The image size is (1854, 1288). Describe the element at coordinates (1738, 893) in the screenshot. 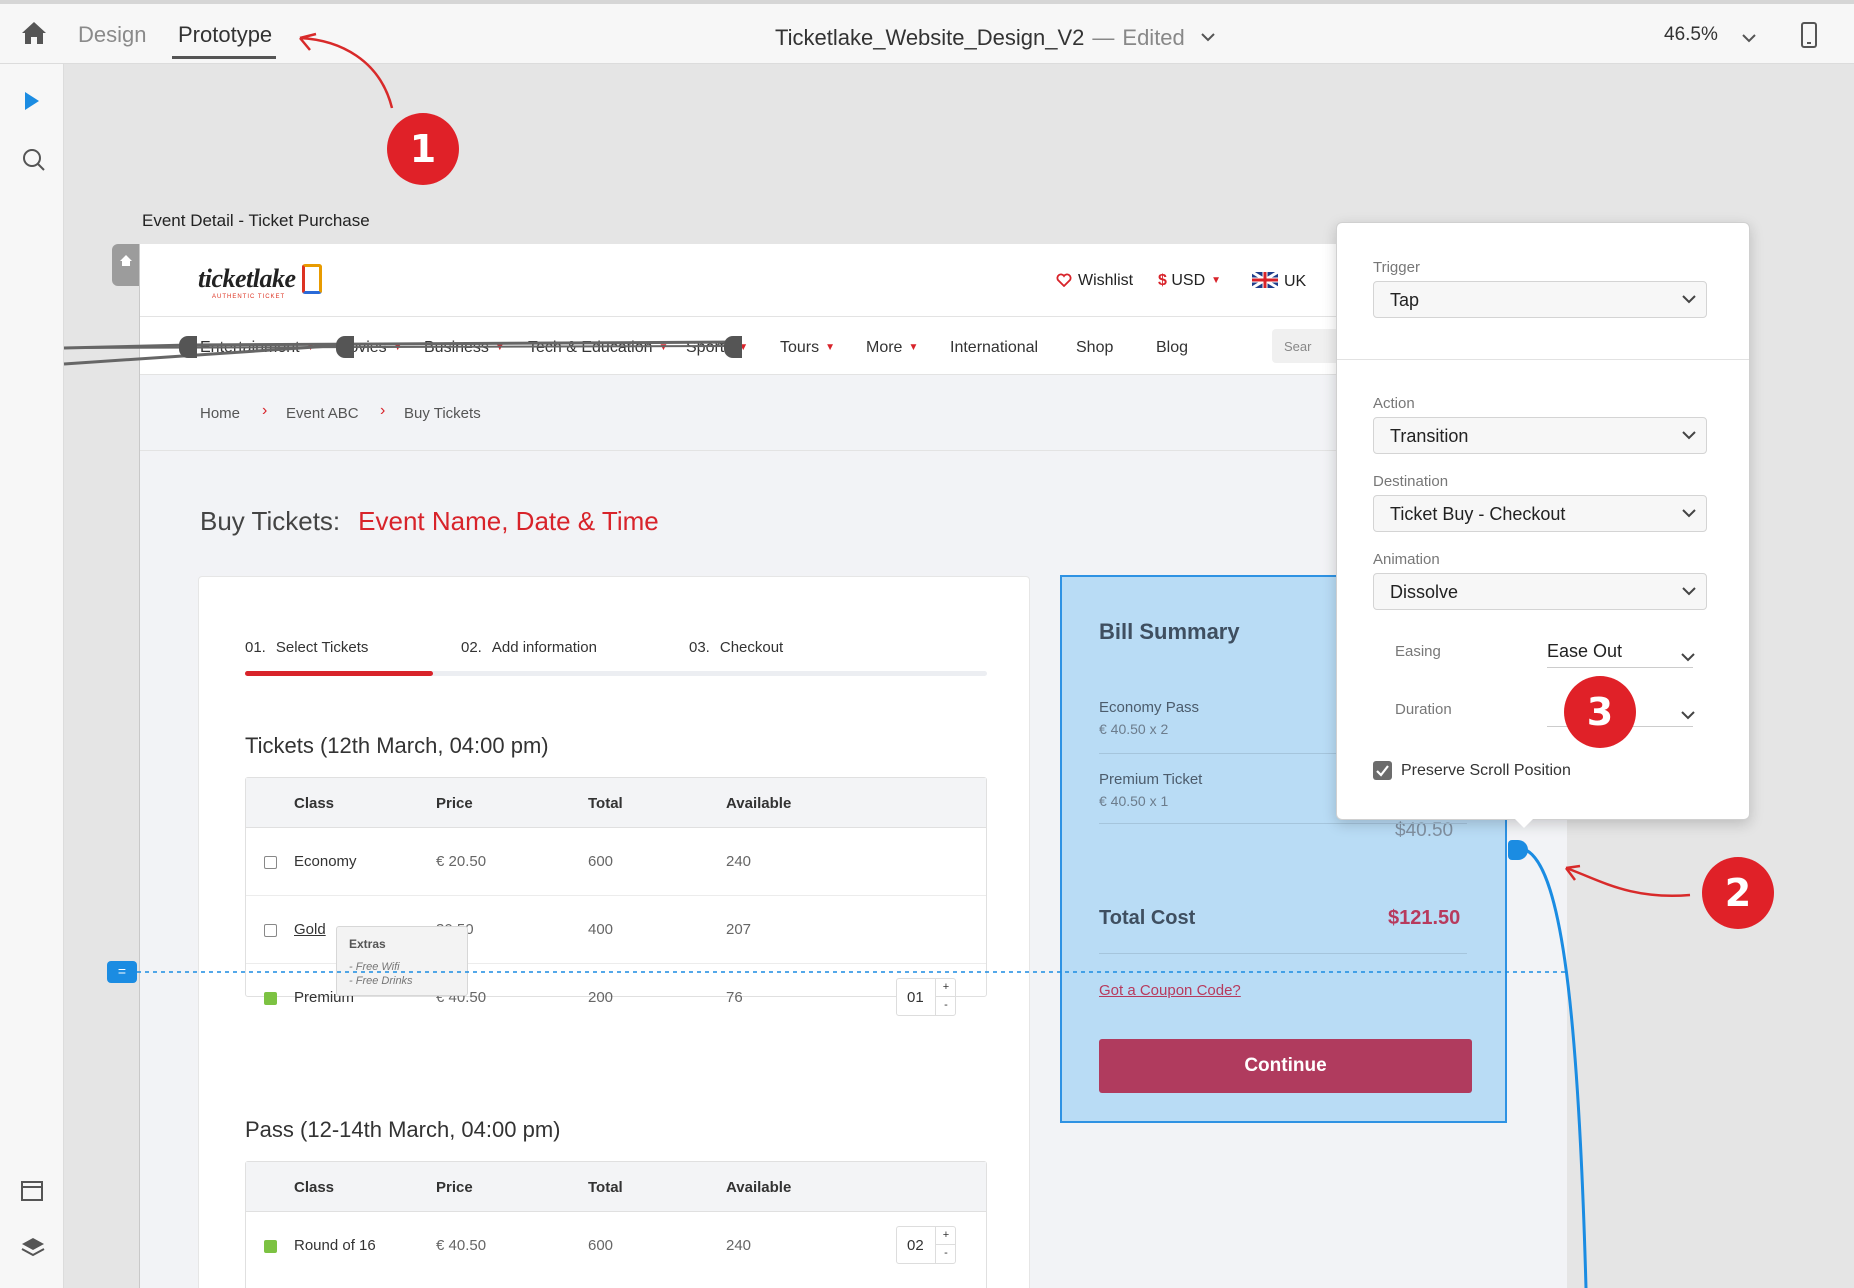

I see `annotation-badge-2: 2` at that location.